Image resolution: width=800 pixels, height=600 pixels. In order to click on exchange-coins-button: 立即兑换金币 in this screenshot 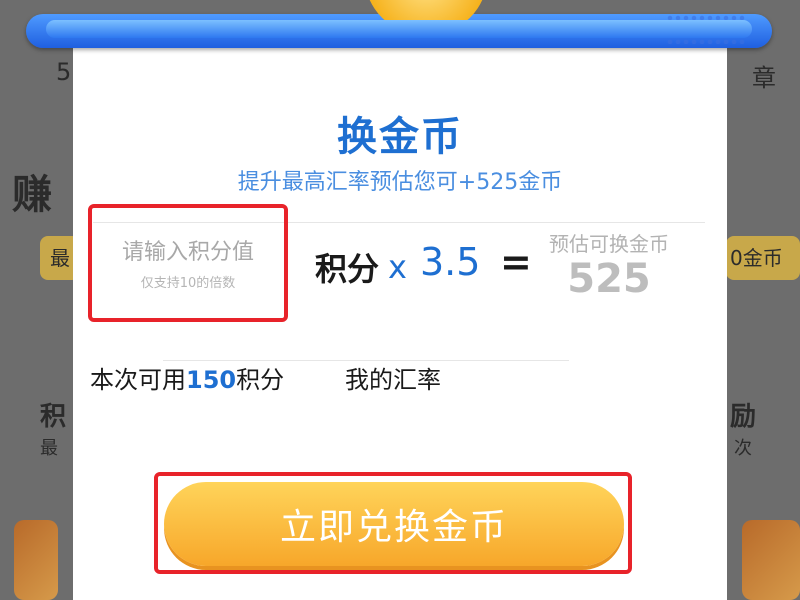, I will do `click(394, 524)`.